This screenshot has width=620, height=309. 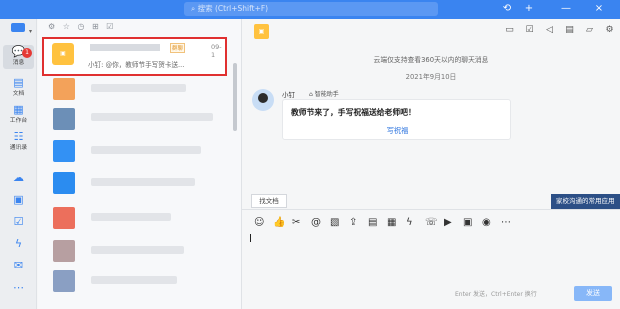 What do you see at coordinates (18, 86) in the screenshot?
I see `rail-item-docs: ▤ 文档` at bounding box center [18, 86].